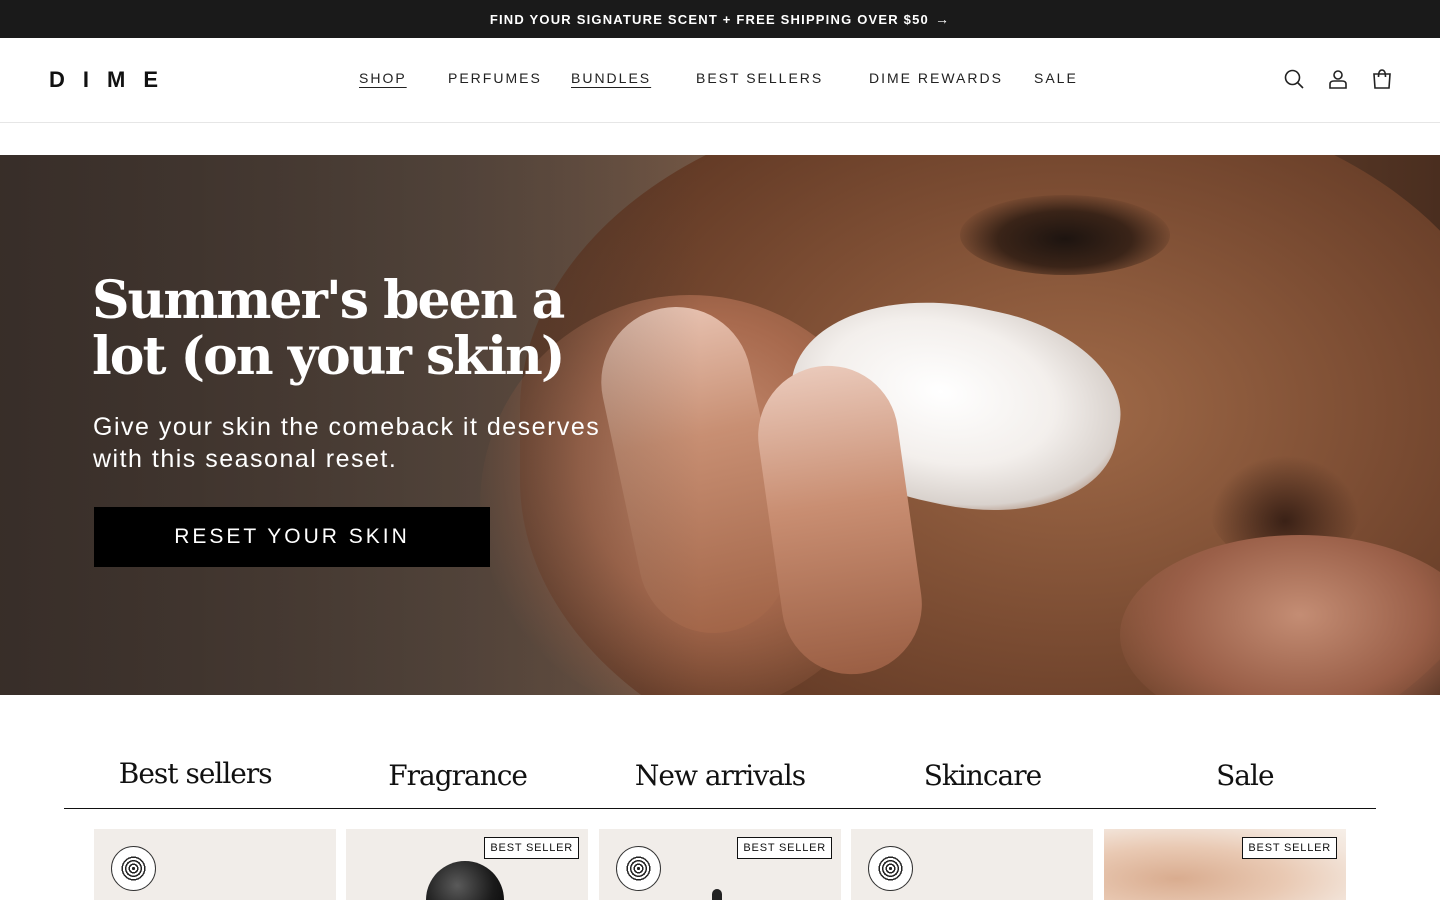  Describe the element at coordinates (465, 880) in the screenshot. I see `product-bottle-image` at that location.